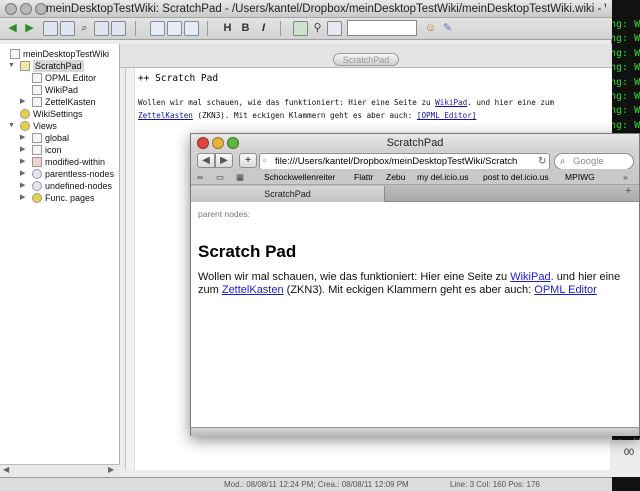  I want to click on close-icon, so click(11, 9).